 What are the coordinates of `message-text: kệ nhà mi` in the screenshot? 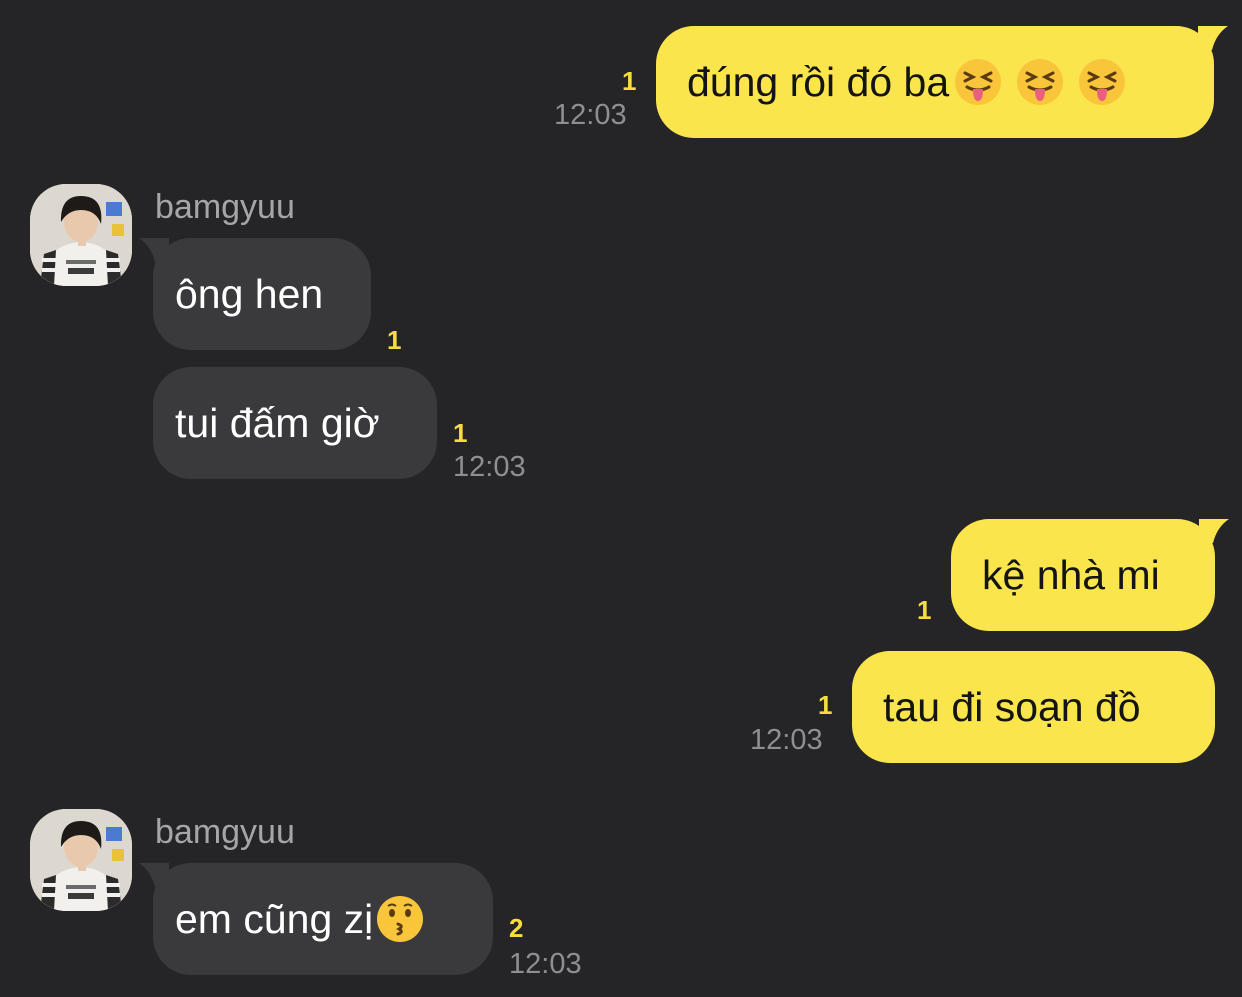 It's located at (1071, 574).